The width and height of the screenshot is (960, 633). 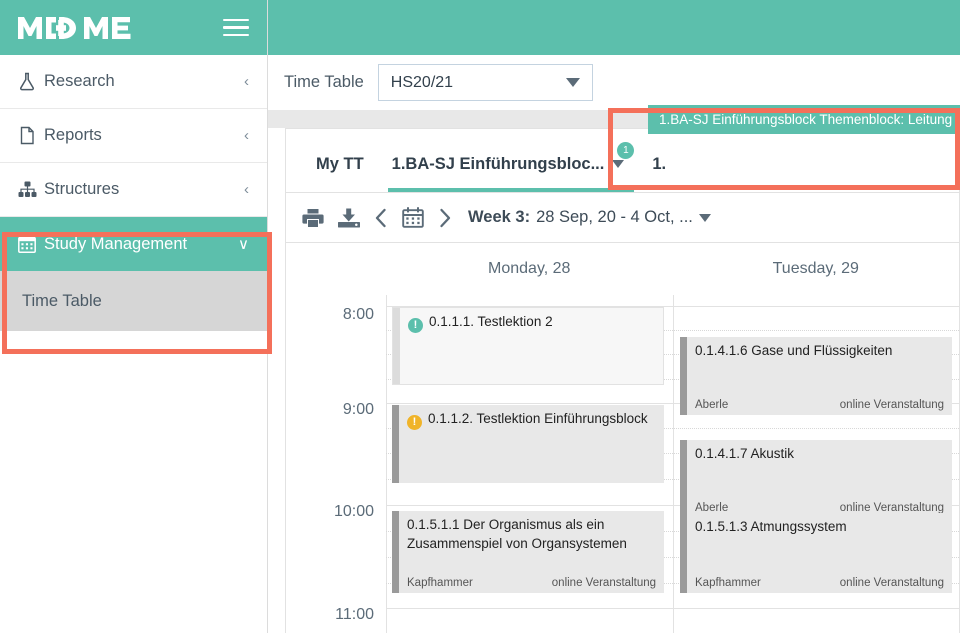 I want to click on tab-bar: My TT 1.BA-SJ Einführungsbloc... 1 1., so click(x=622, y=161).